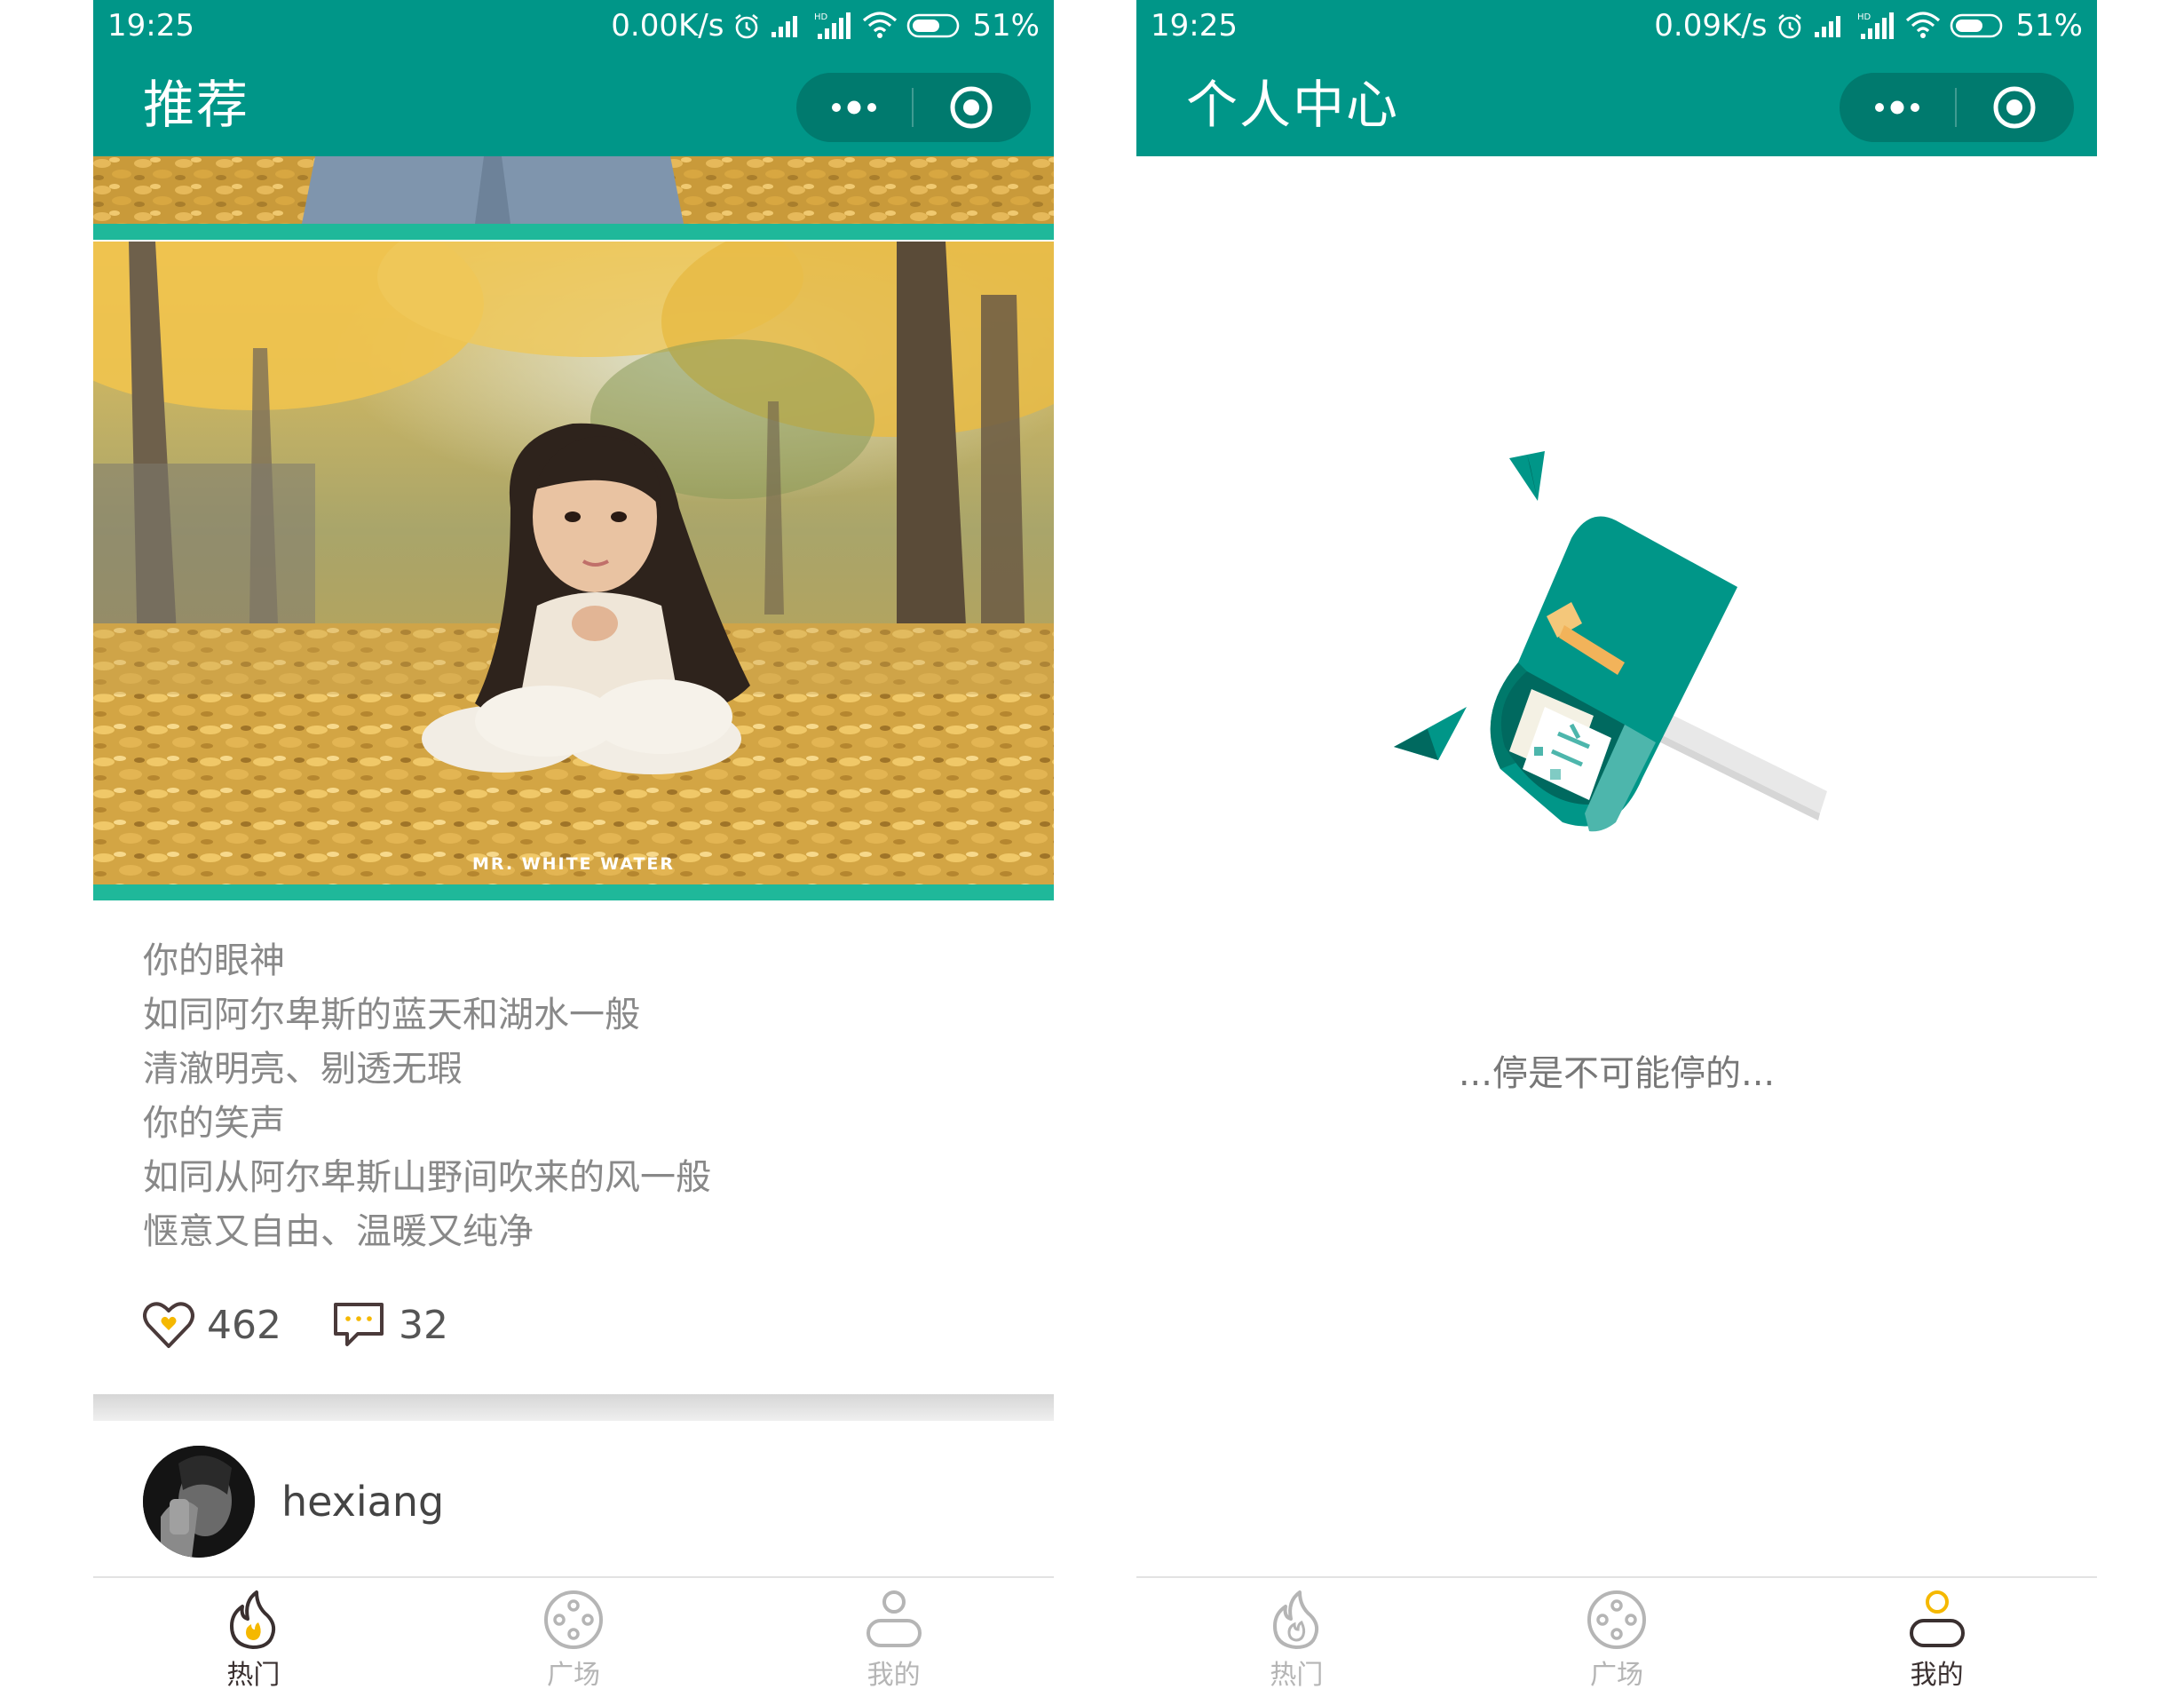 The height and width of the screenshot is (1705, 2184). I want to click on heart-icon, so click(168, 1325).